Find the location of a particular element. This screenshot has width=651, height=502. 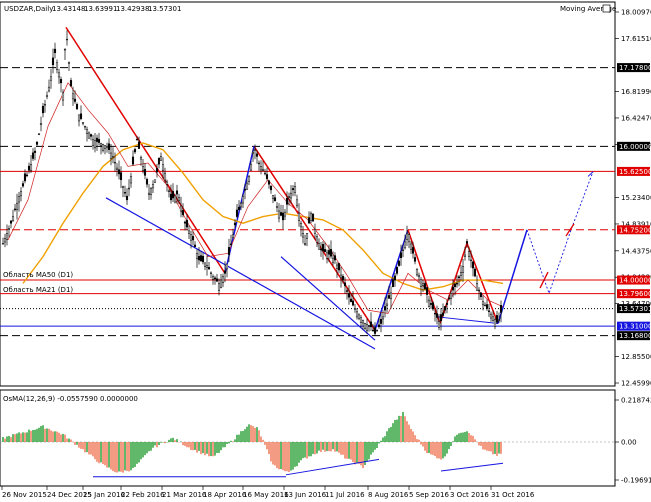

indicator-toggle-icon is located at coordinates (606, 8).